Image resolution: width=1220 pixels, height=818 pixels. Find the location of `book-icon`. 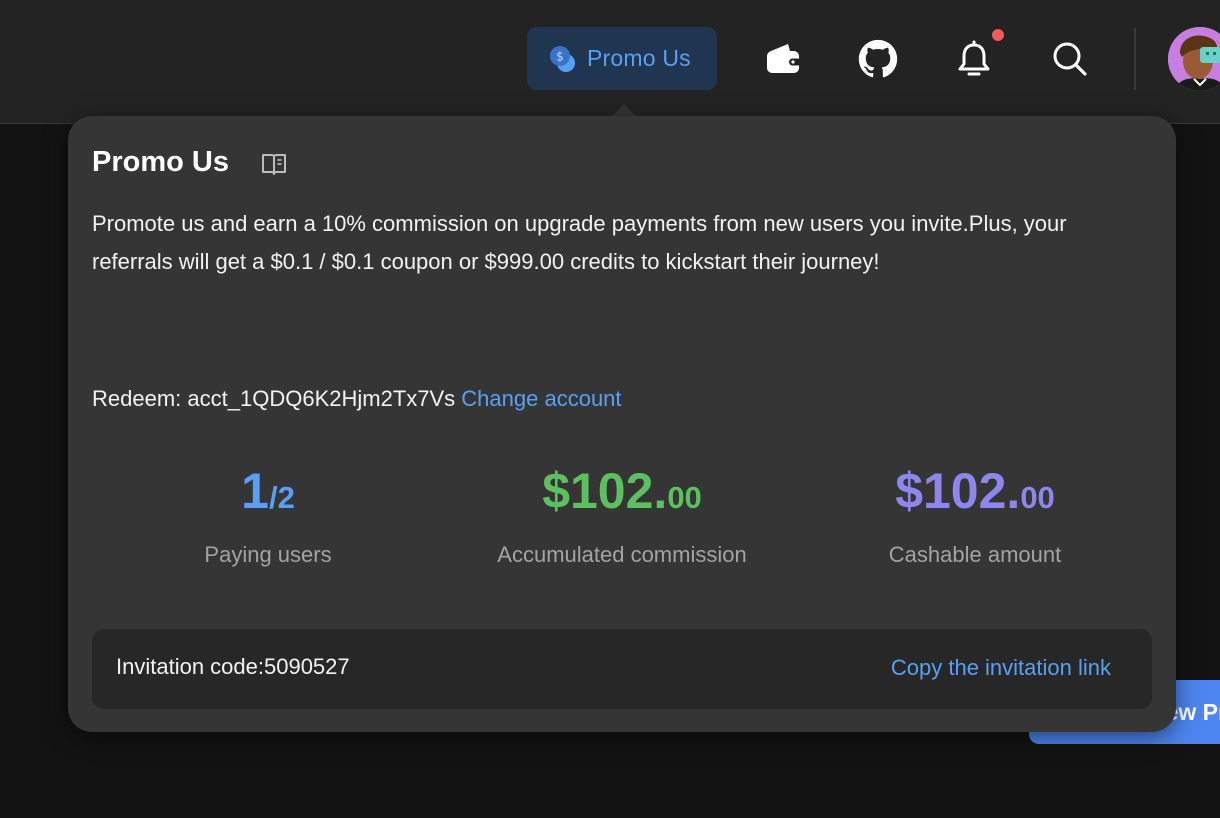

book-icon is located at coordinates (274, 164).